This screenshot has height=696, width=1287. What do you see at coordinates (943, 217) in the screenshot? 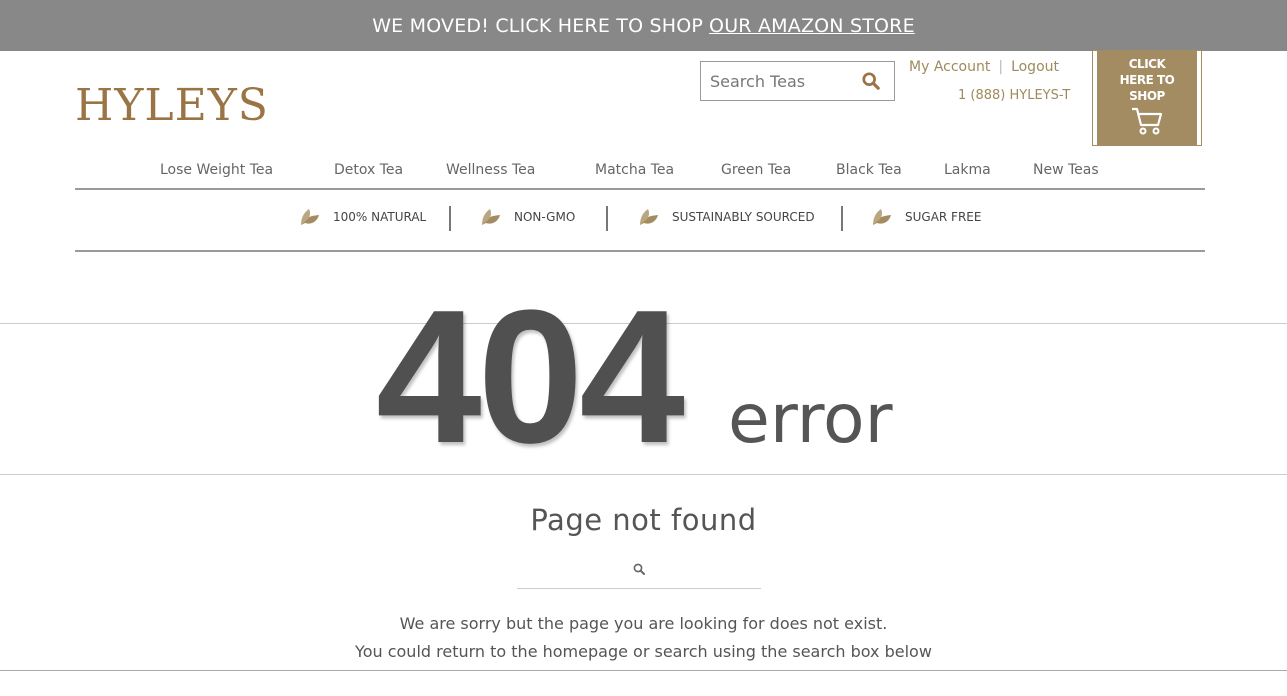
I see `feature-label: SUGAR FREE` at bounding box center [943, 217].